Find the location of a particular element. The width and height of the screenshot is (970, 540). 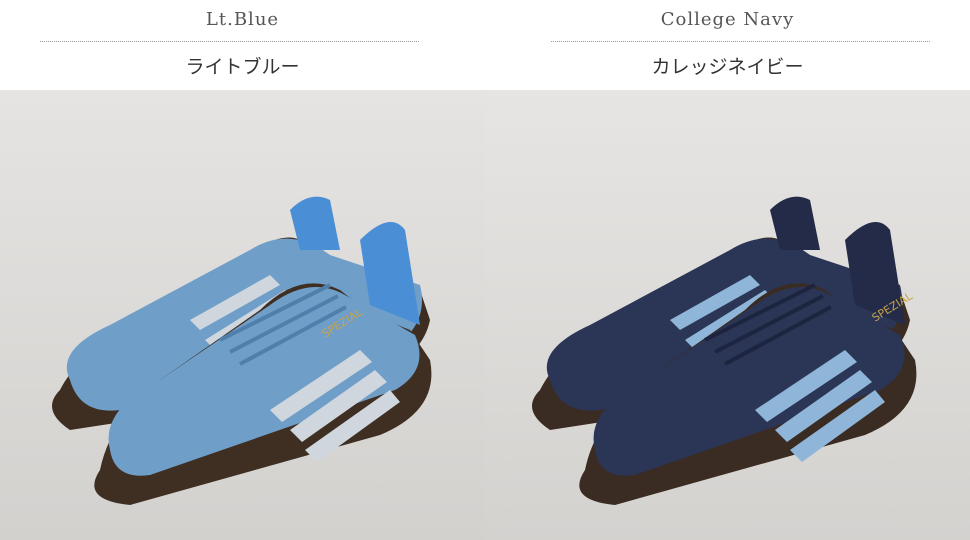

variant-header: Lt.Blue ライトブルー is located at coordinates (242, 45).